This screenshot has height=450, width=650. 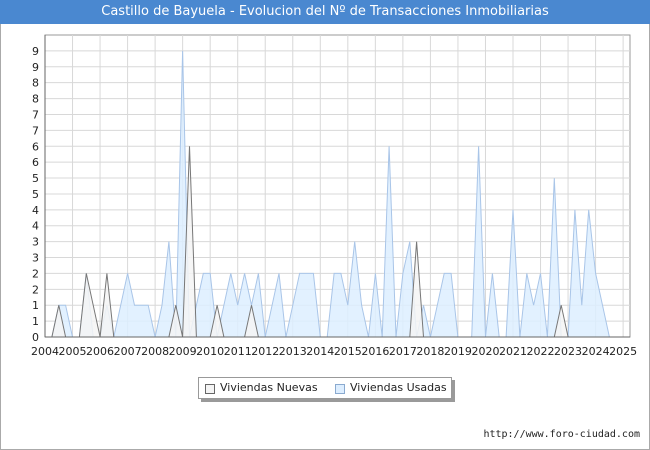 I want to click on legend-swatch-usadas, so click(x=340, y=389).